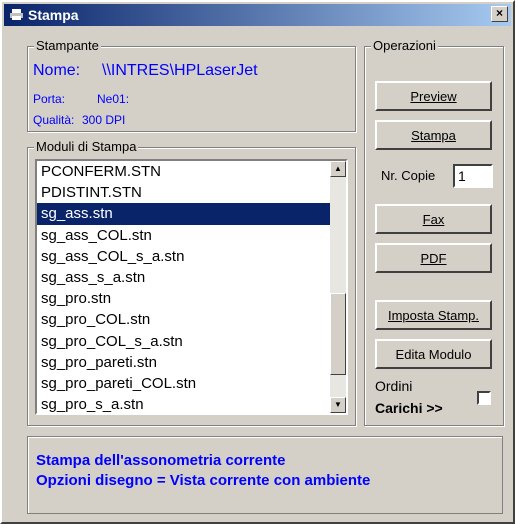  What do you see at coordinates (191, 171) in the screenshot?
I see `list-item: PCONFERM.STN` at bounding box center [191, 171].